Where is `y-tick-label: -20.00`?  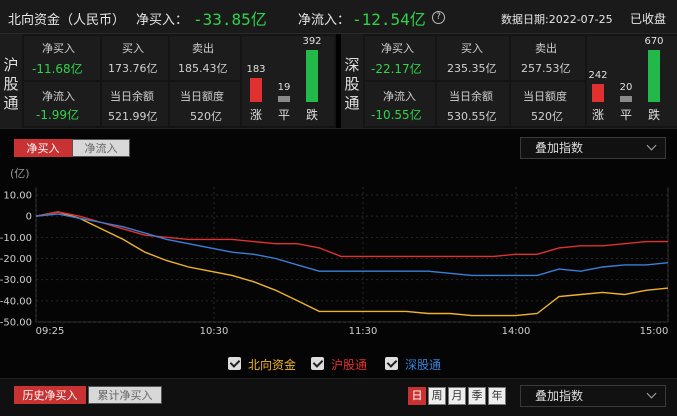
y-tick-label: -20.00 is located at coordinates (16, 259).